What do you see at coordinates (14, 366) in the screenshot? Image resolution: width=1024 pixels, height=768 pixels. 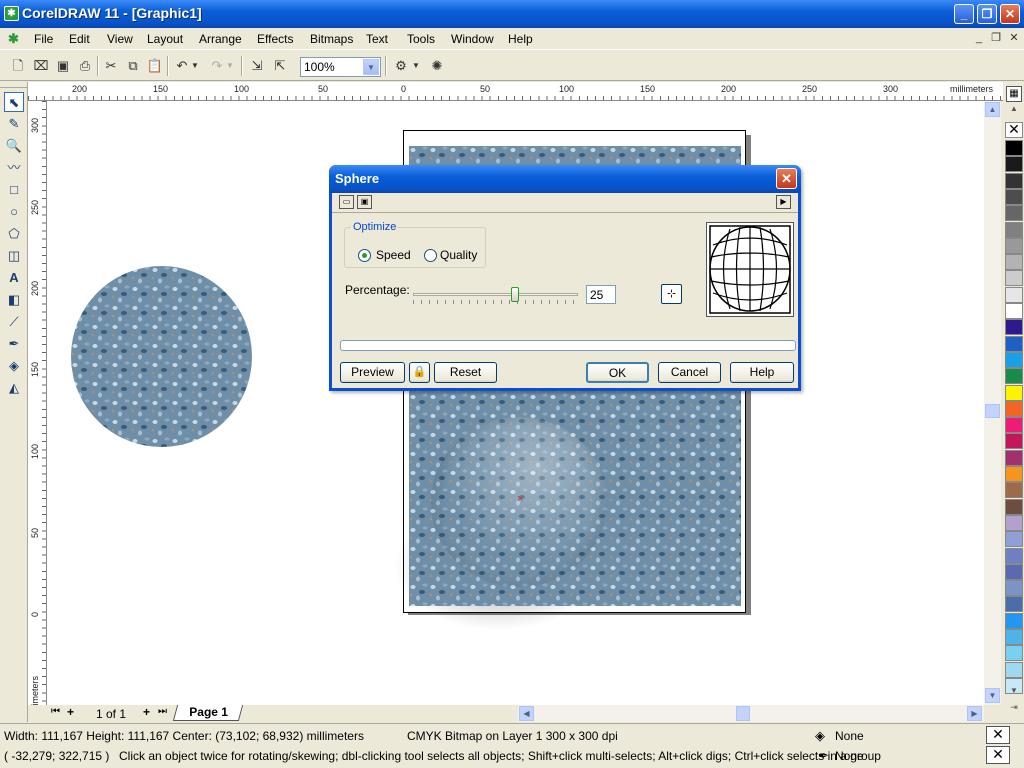 I see `fill-tool-icon: ◈` at bounding box center [14, 366].